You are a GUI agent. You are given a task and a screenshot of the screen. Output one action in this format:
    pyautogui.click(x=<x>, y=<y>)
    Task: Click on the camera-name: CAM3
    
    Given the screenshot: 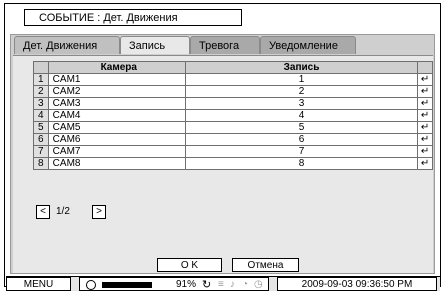 What is the action you would take?
    pyautogui.click(x=116, y=103)
    